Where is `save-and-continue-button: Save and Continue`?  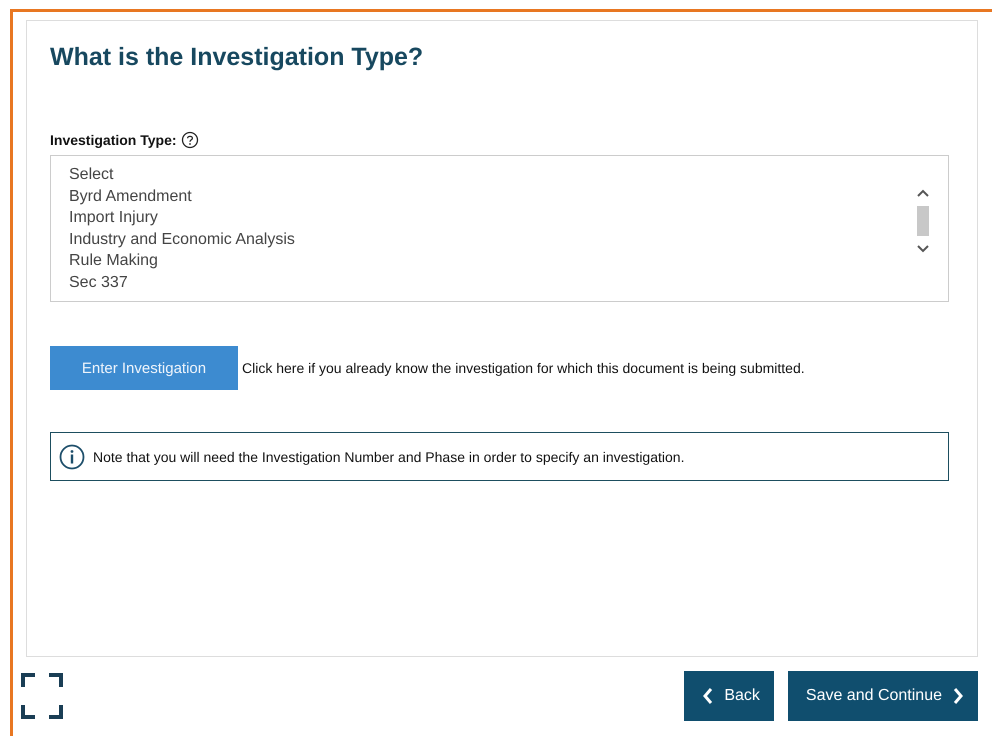
save-and-continue-button: Save and Continue is located at coordinates (883, 696).